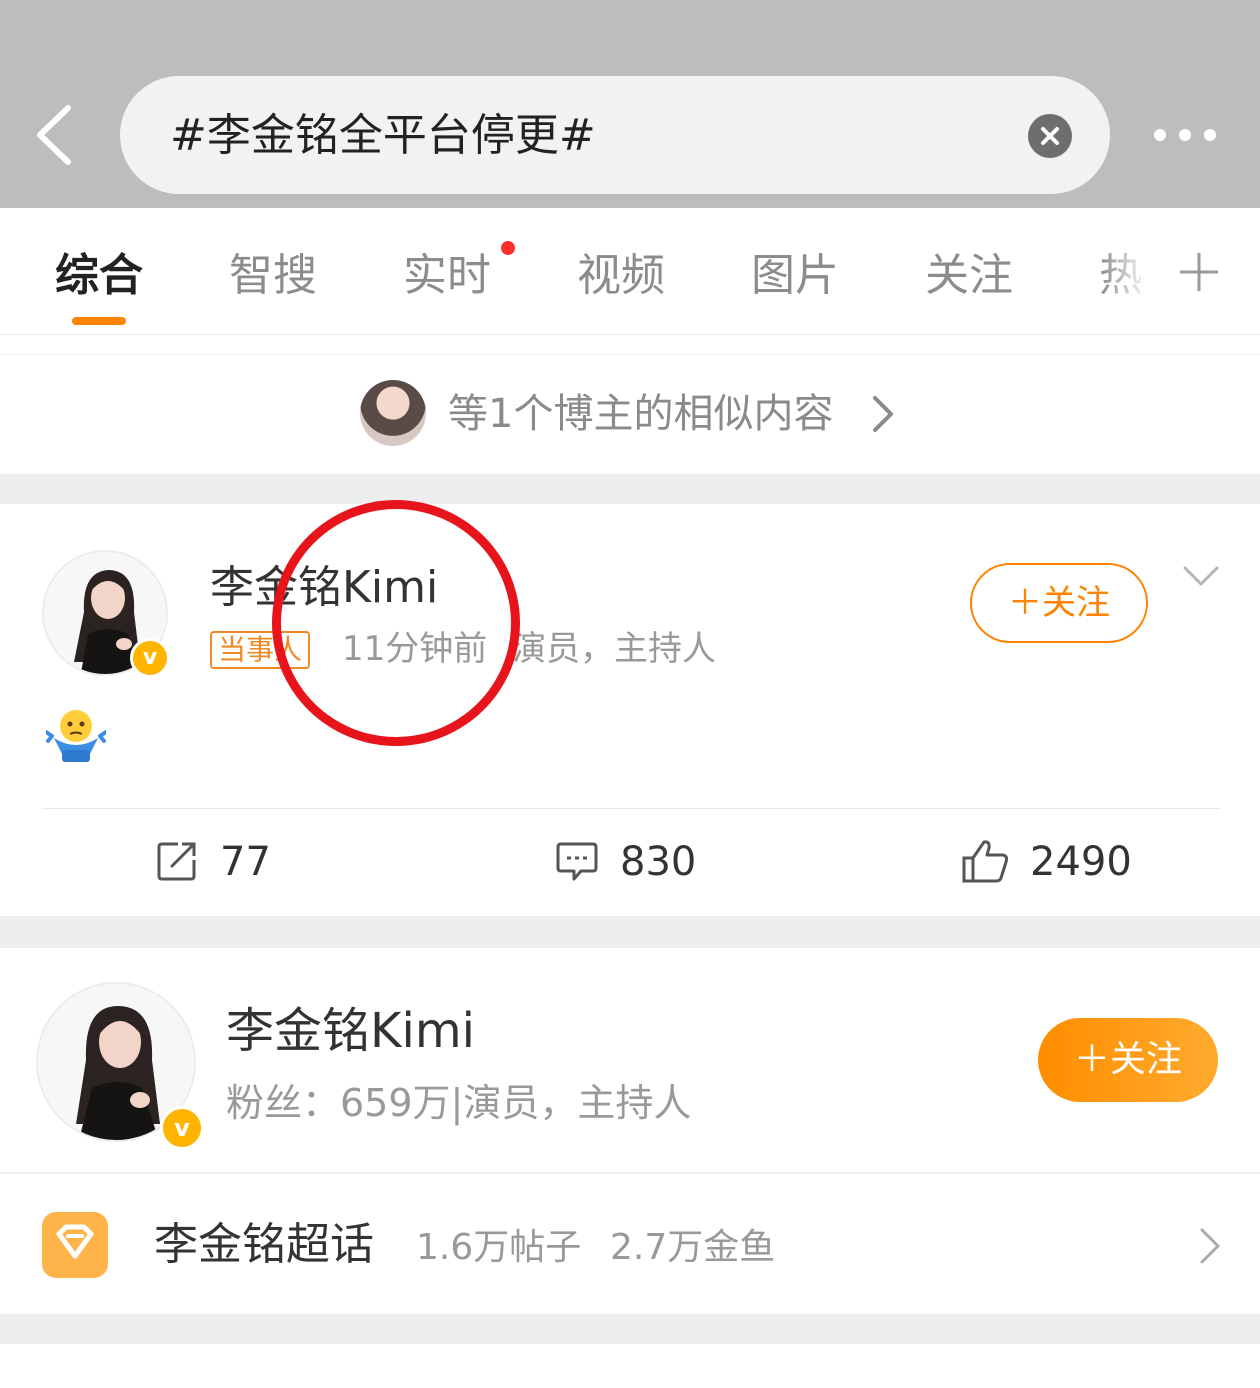 Image resolution: width=1260 pixels, height=1388 pixels. I want to click on highlight-circle, so click(396, 623).